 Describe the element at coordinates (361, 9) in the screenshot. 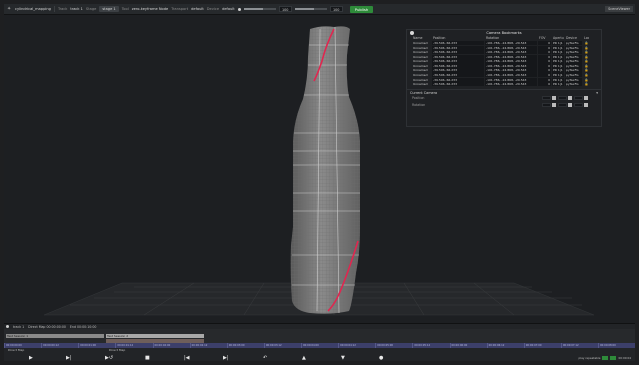

I see `publish-button: Publish` at that location.